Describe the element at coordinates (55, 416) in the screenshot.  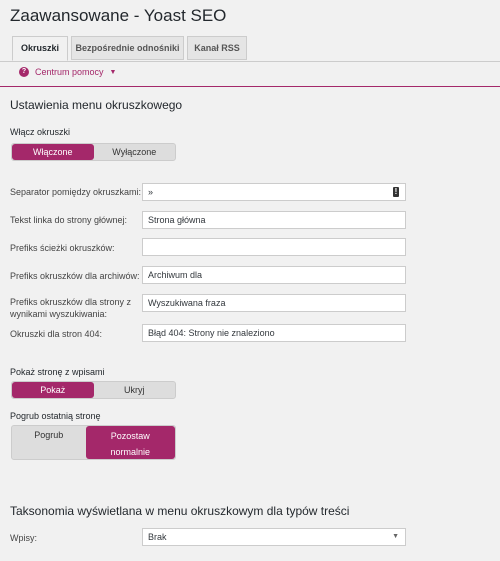
I see `bold-last-label: Pogrub ostatnią stronę` at that location.